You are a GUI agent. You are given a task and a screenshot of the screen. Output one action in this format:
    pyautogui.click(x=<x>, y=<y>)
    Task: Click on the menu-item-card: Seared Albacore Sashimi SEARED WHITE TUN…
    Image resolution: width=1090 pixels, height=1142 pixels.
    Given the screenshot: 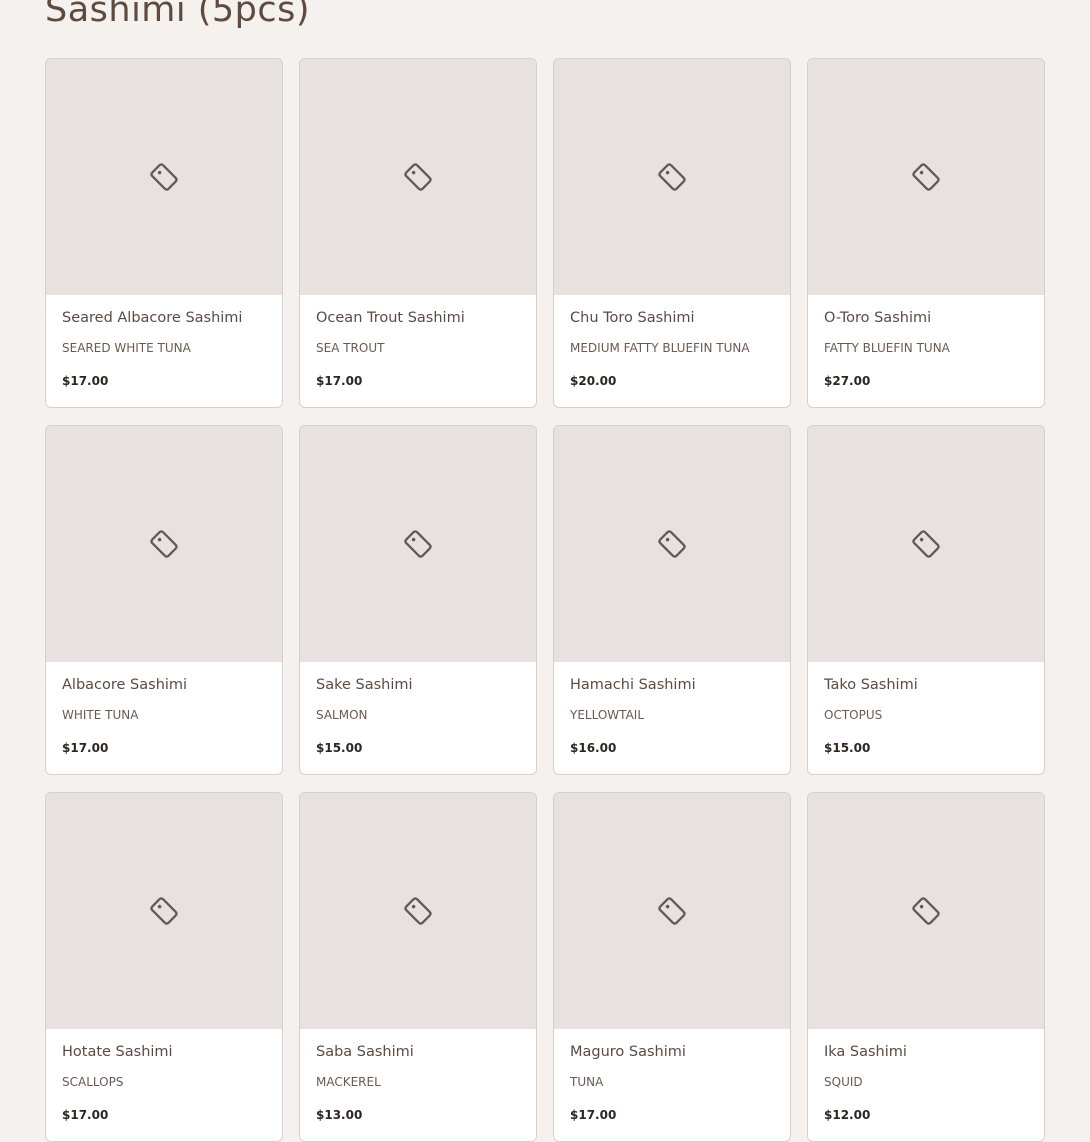 What is the action you would take?
    pyautogui.click(x=164, y=233)
    